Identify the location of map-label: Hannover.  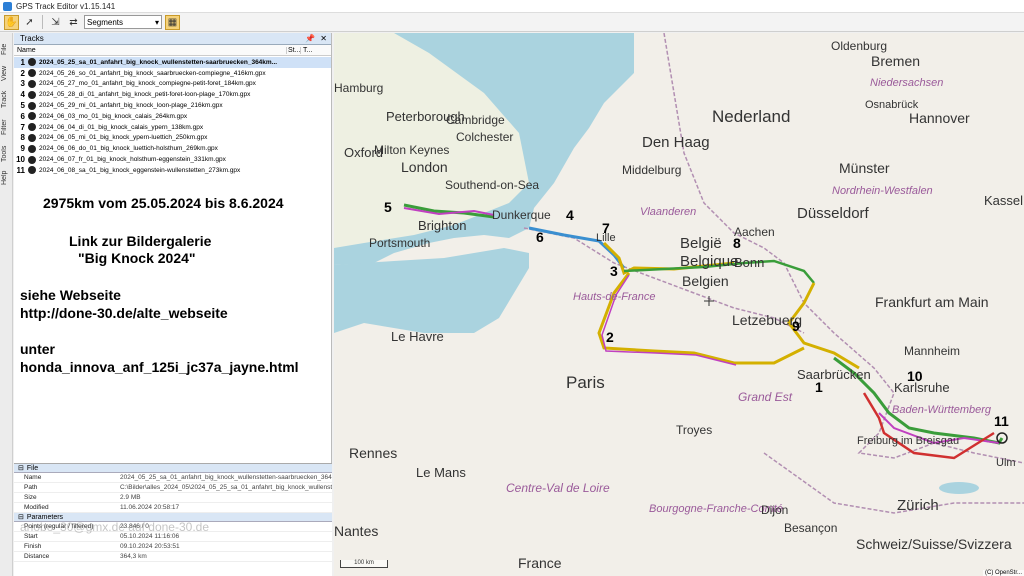
(939, 118).